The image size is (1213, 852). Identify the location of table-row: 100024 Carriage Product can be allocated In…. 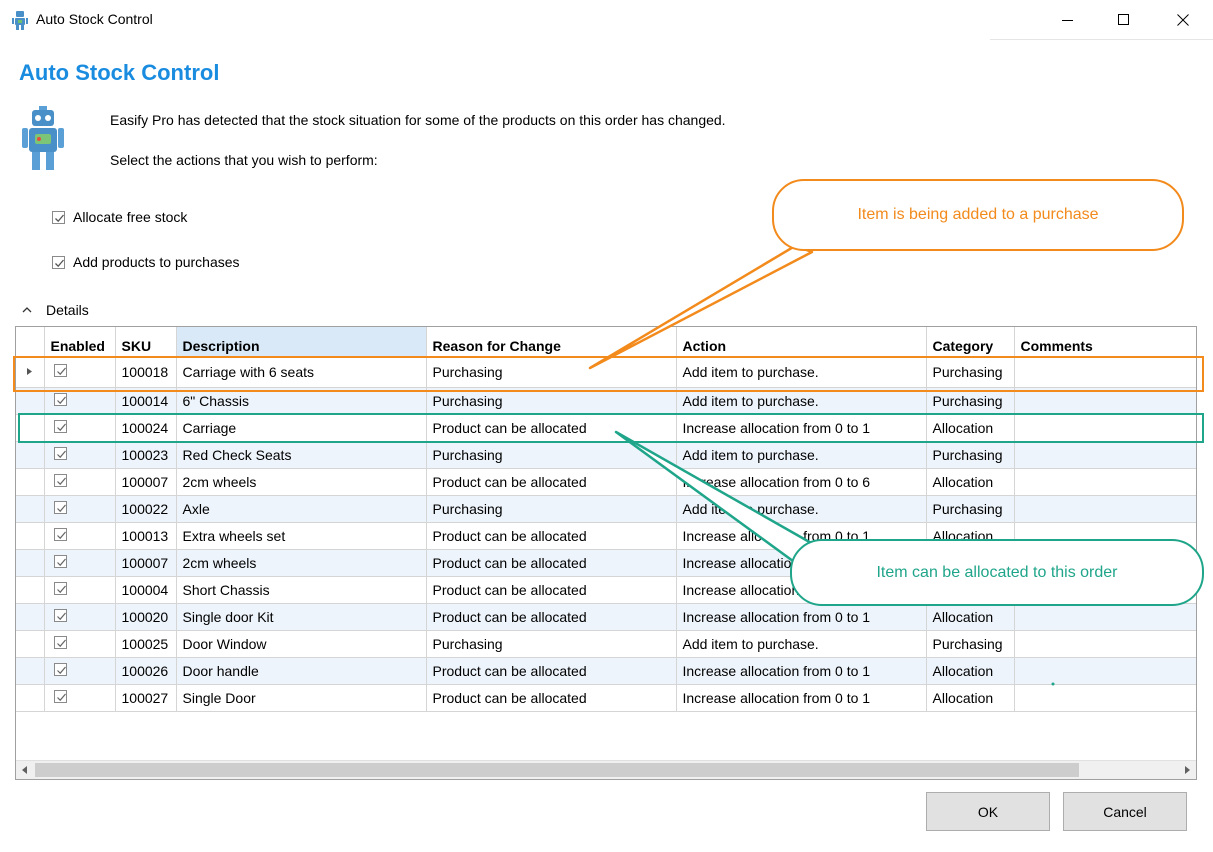
(606, 428).